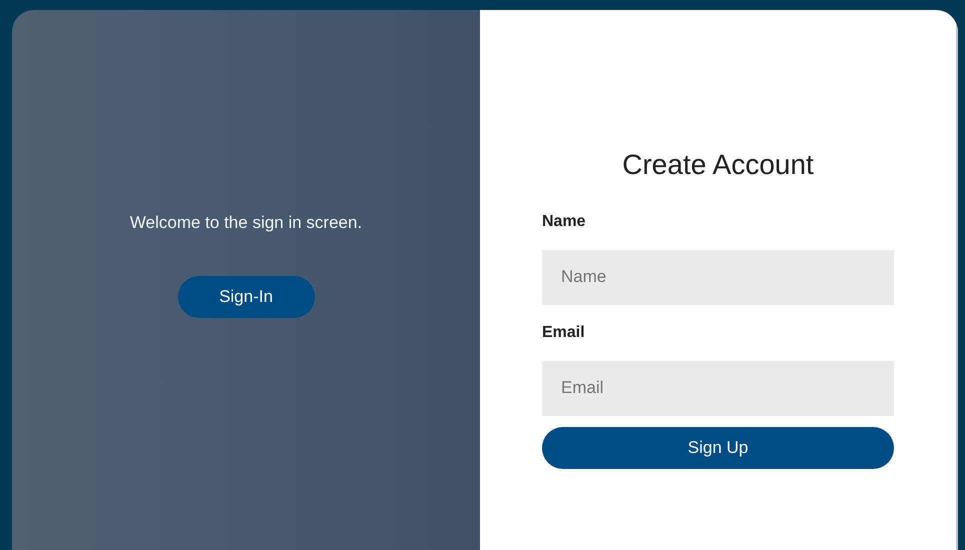 Image resolution: width=965 pixels, height=550 pixels. What do you see at coordinates (718, 277) in the screenshot?
I see `input-field: Name` at bounding box center [718, 277].